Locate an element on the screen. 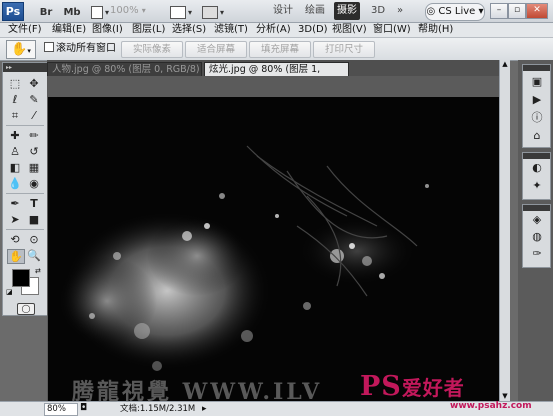 Image resolution: width=553 pixels, height=416 pixels. menu-3d: 3D(D) is located at coordinates (313, 30).